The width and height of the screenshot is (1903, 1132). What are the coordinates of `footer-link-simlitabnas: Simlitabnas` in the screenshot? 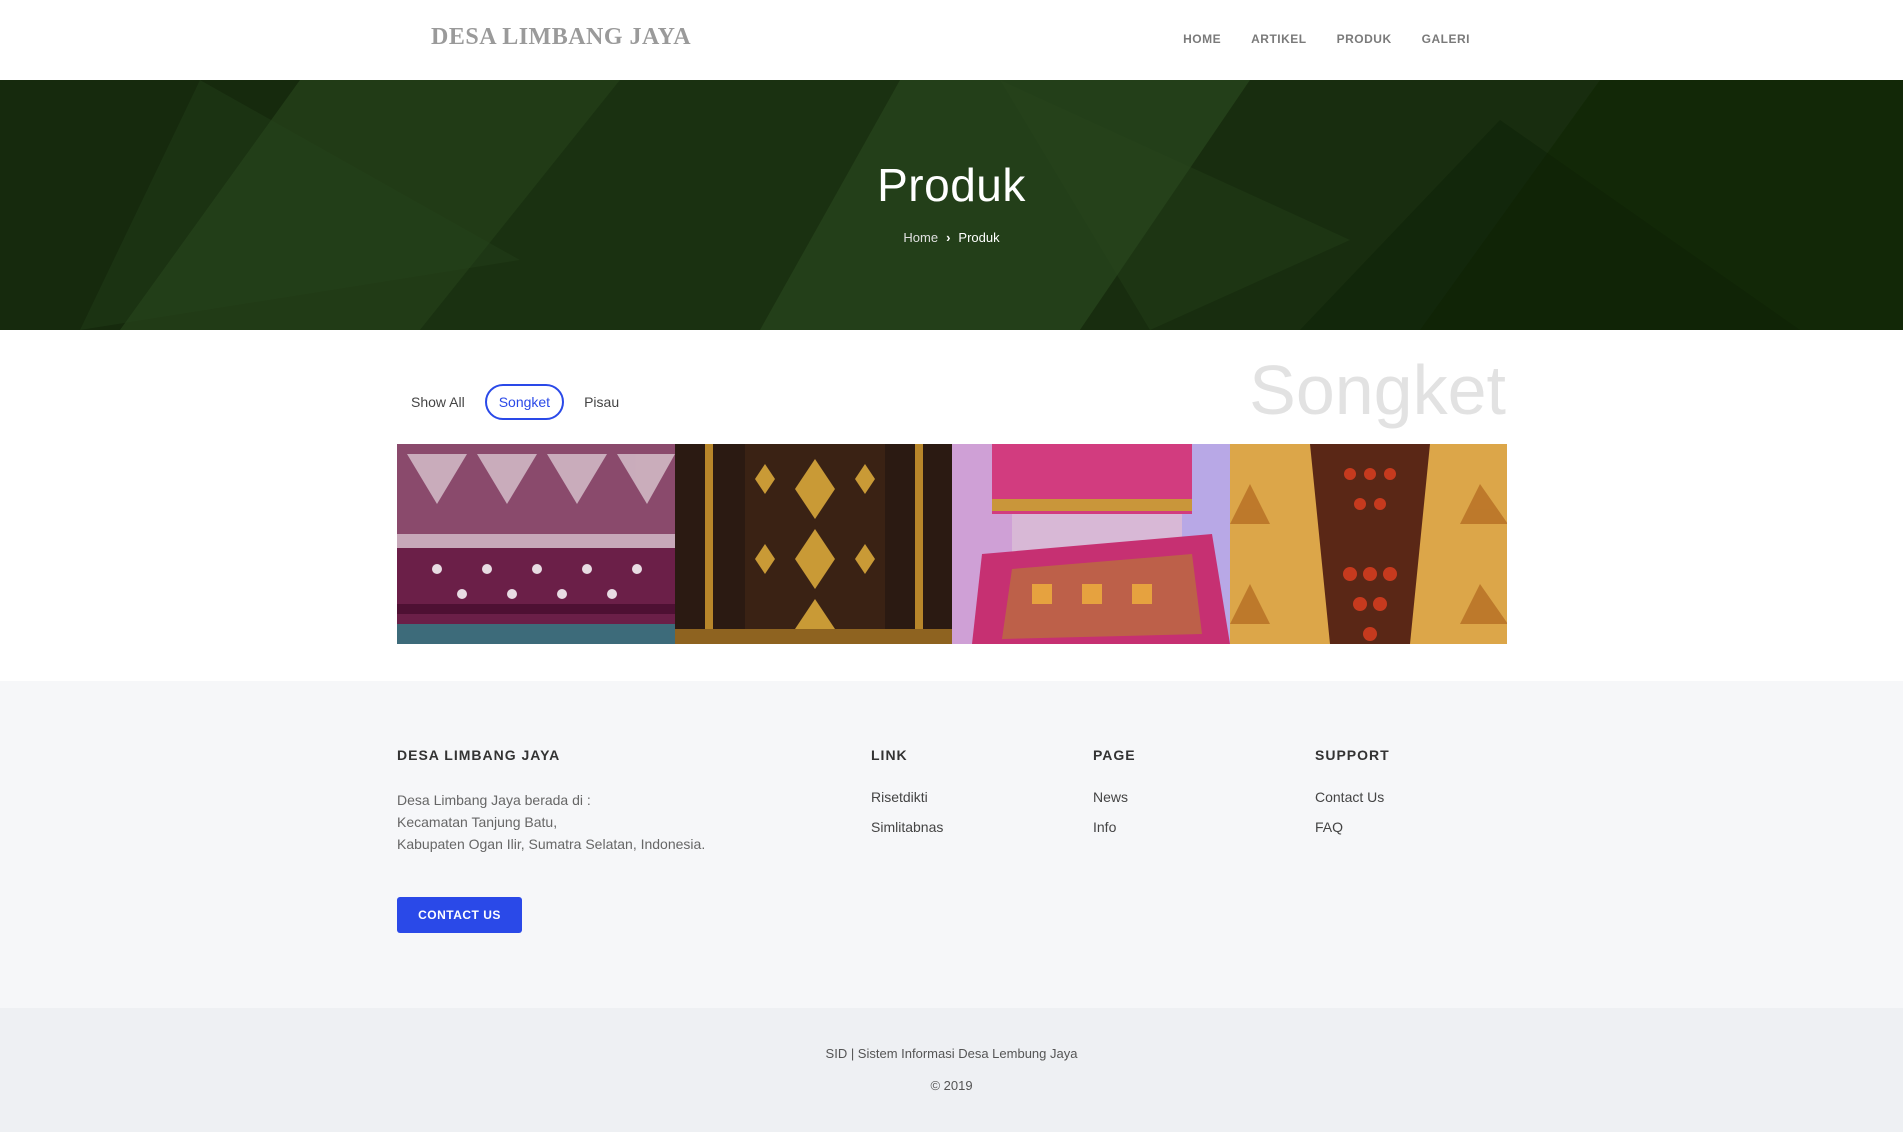 It's located at (907, 827).